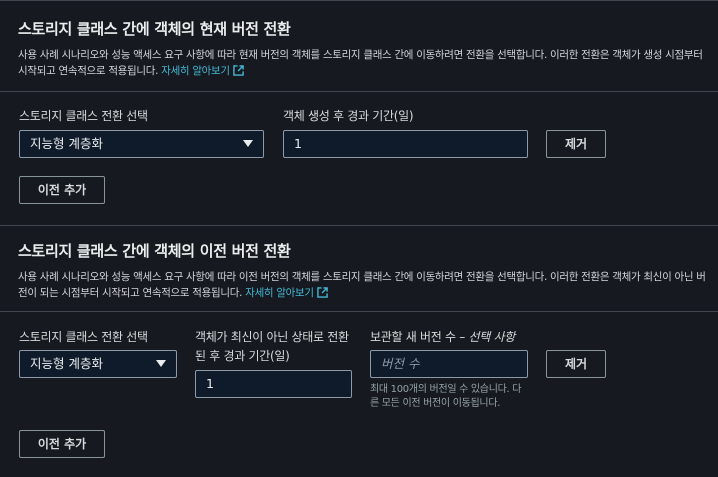  What do you see at coordinates (576, 364) in the screenshot?
I see `noncurrent-remove-button: 제거` at bounding box center [576, 364].